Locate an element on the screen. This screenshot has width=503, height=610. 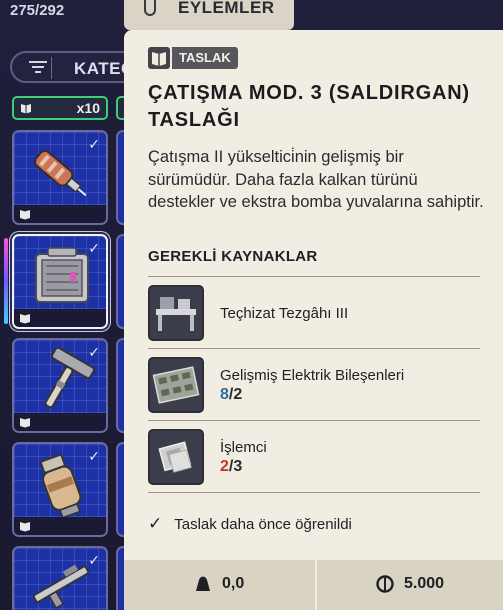
hammer-tool-icon is located at coordinates (69, 378).